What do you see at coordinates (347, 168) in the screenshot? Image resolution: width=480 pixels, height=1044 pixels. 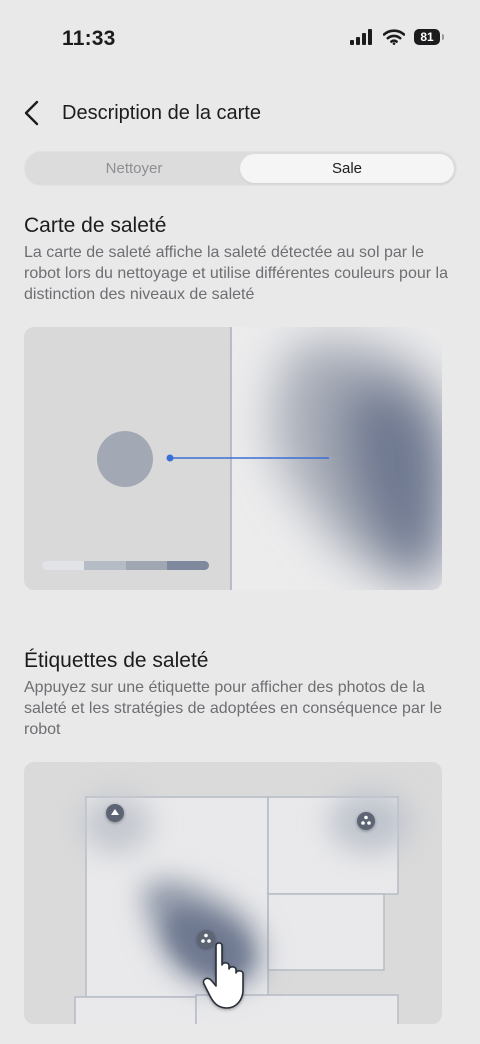 I see `tab-sale: Sale` at bounding box center [347, 168].